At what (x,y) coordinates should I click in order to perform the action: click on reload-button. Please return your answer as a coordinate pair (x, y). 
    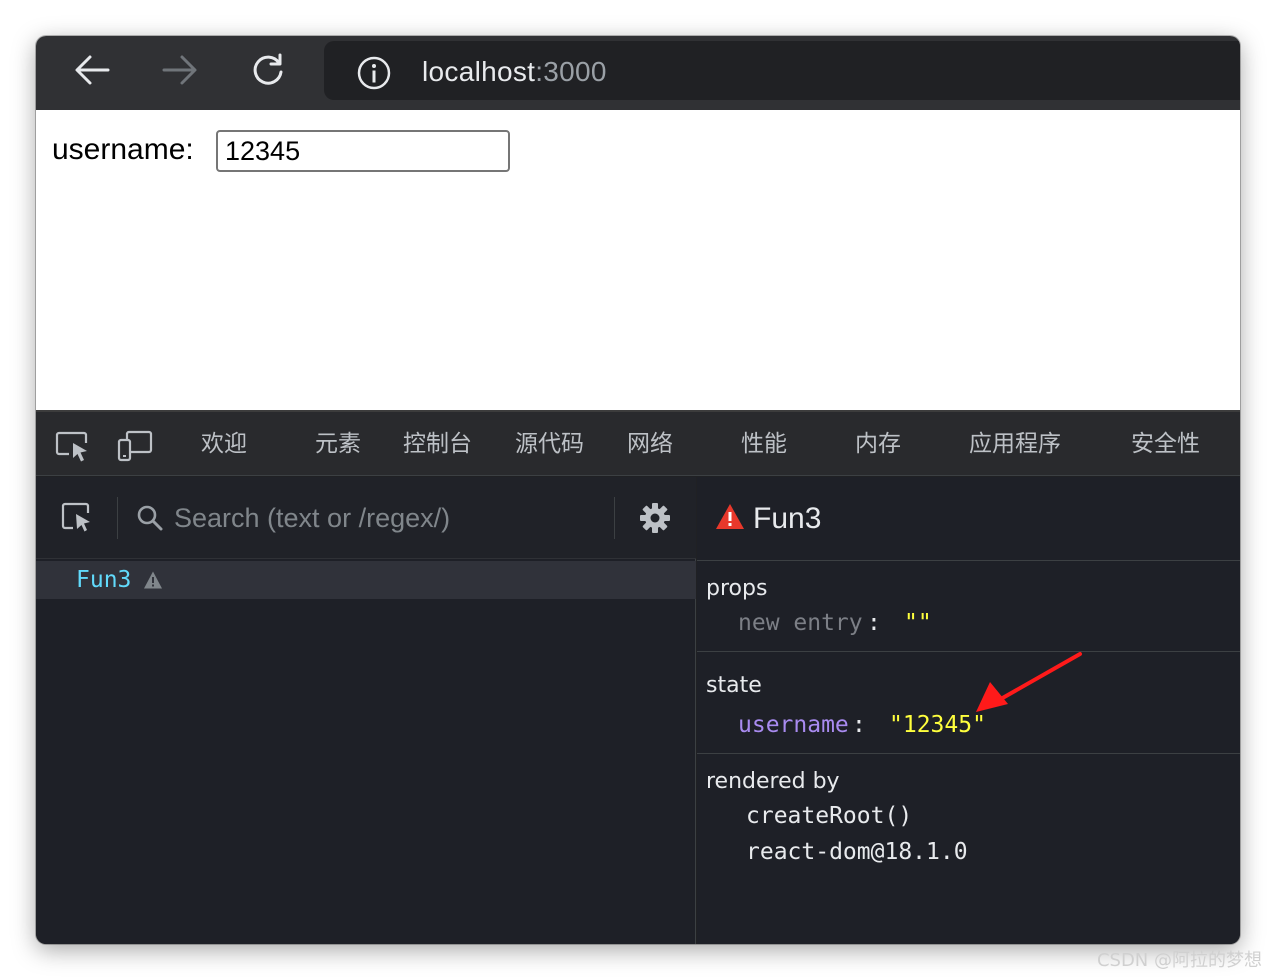
    Looking at the image, I should click on (268, 70).